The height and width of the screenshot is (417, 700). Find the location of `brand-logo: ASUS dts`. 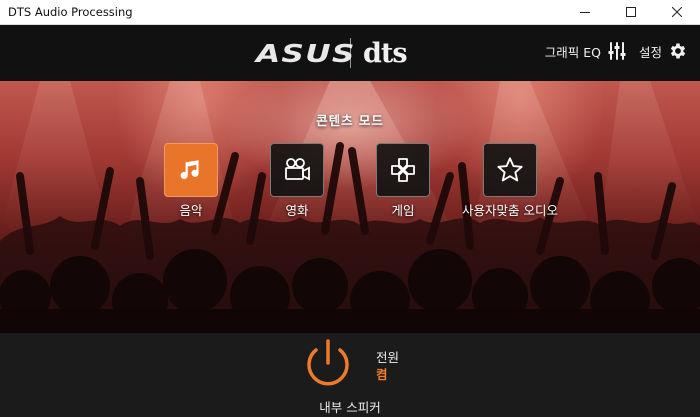

brand-logo: ASUS dts is located at coordinates (332, 53).